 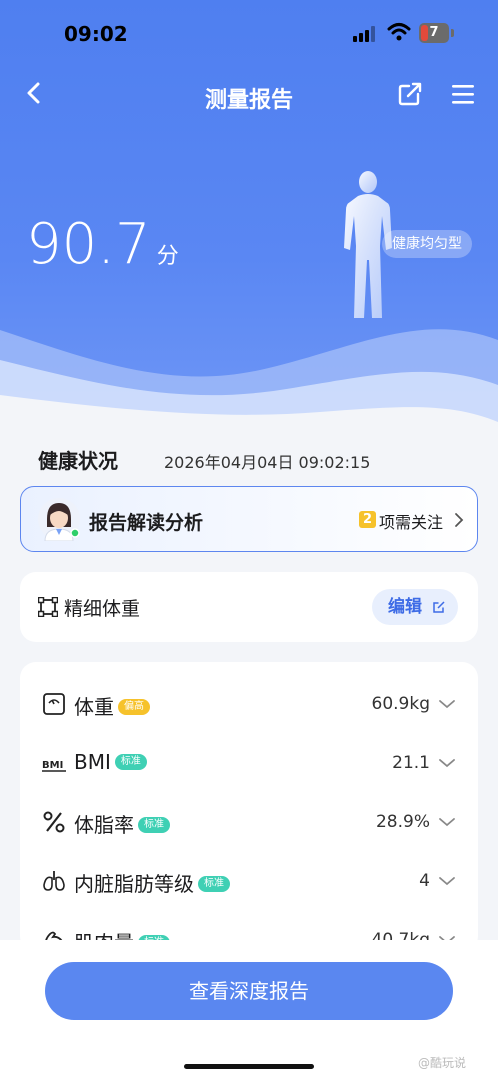 What do you see at coordinates (54, 704) in the screenshot?
I see `scale-icon` at bounding box center [54, 704].